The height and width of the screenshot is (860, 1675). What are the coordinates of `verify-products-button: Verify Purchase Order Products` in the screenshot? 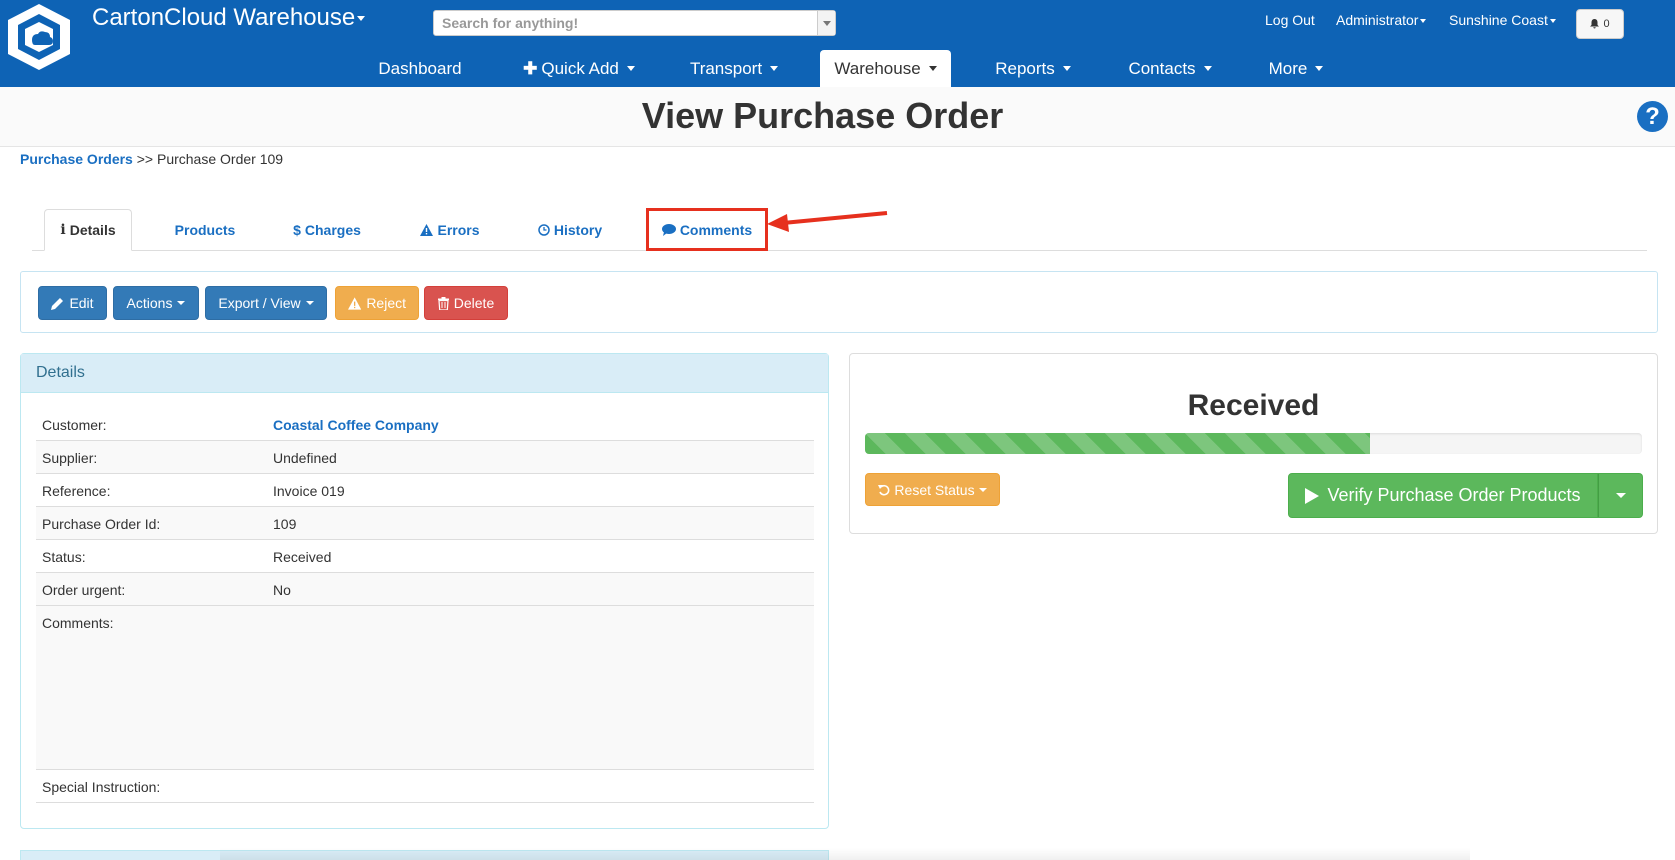 It's located at (1443, 495).